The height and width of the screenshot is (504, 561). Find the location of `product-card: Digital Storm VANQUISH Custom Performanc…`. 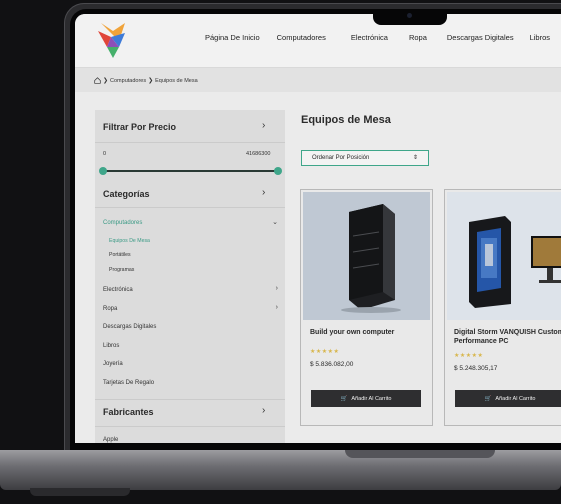

product-card: Digital Storm VANQUISH Custom Performanc… is located at coordinates (502, 307).